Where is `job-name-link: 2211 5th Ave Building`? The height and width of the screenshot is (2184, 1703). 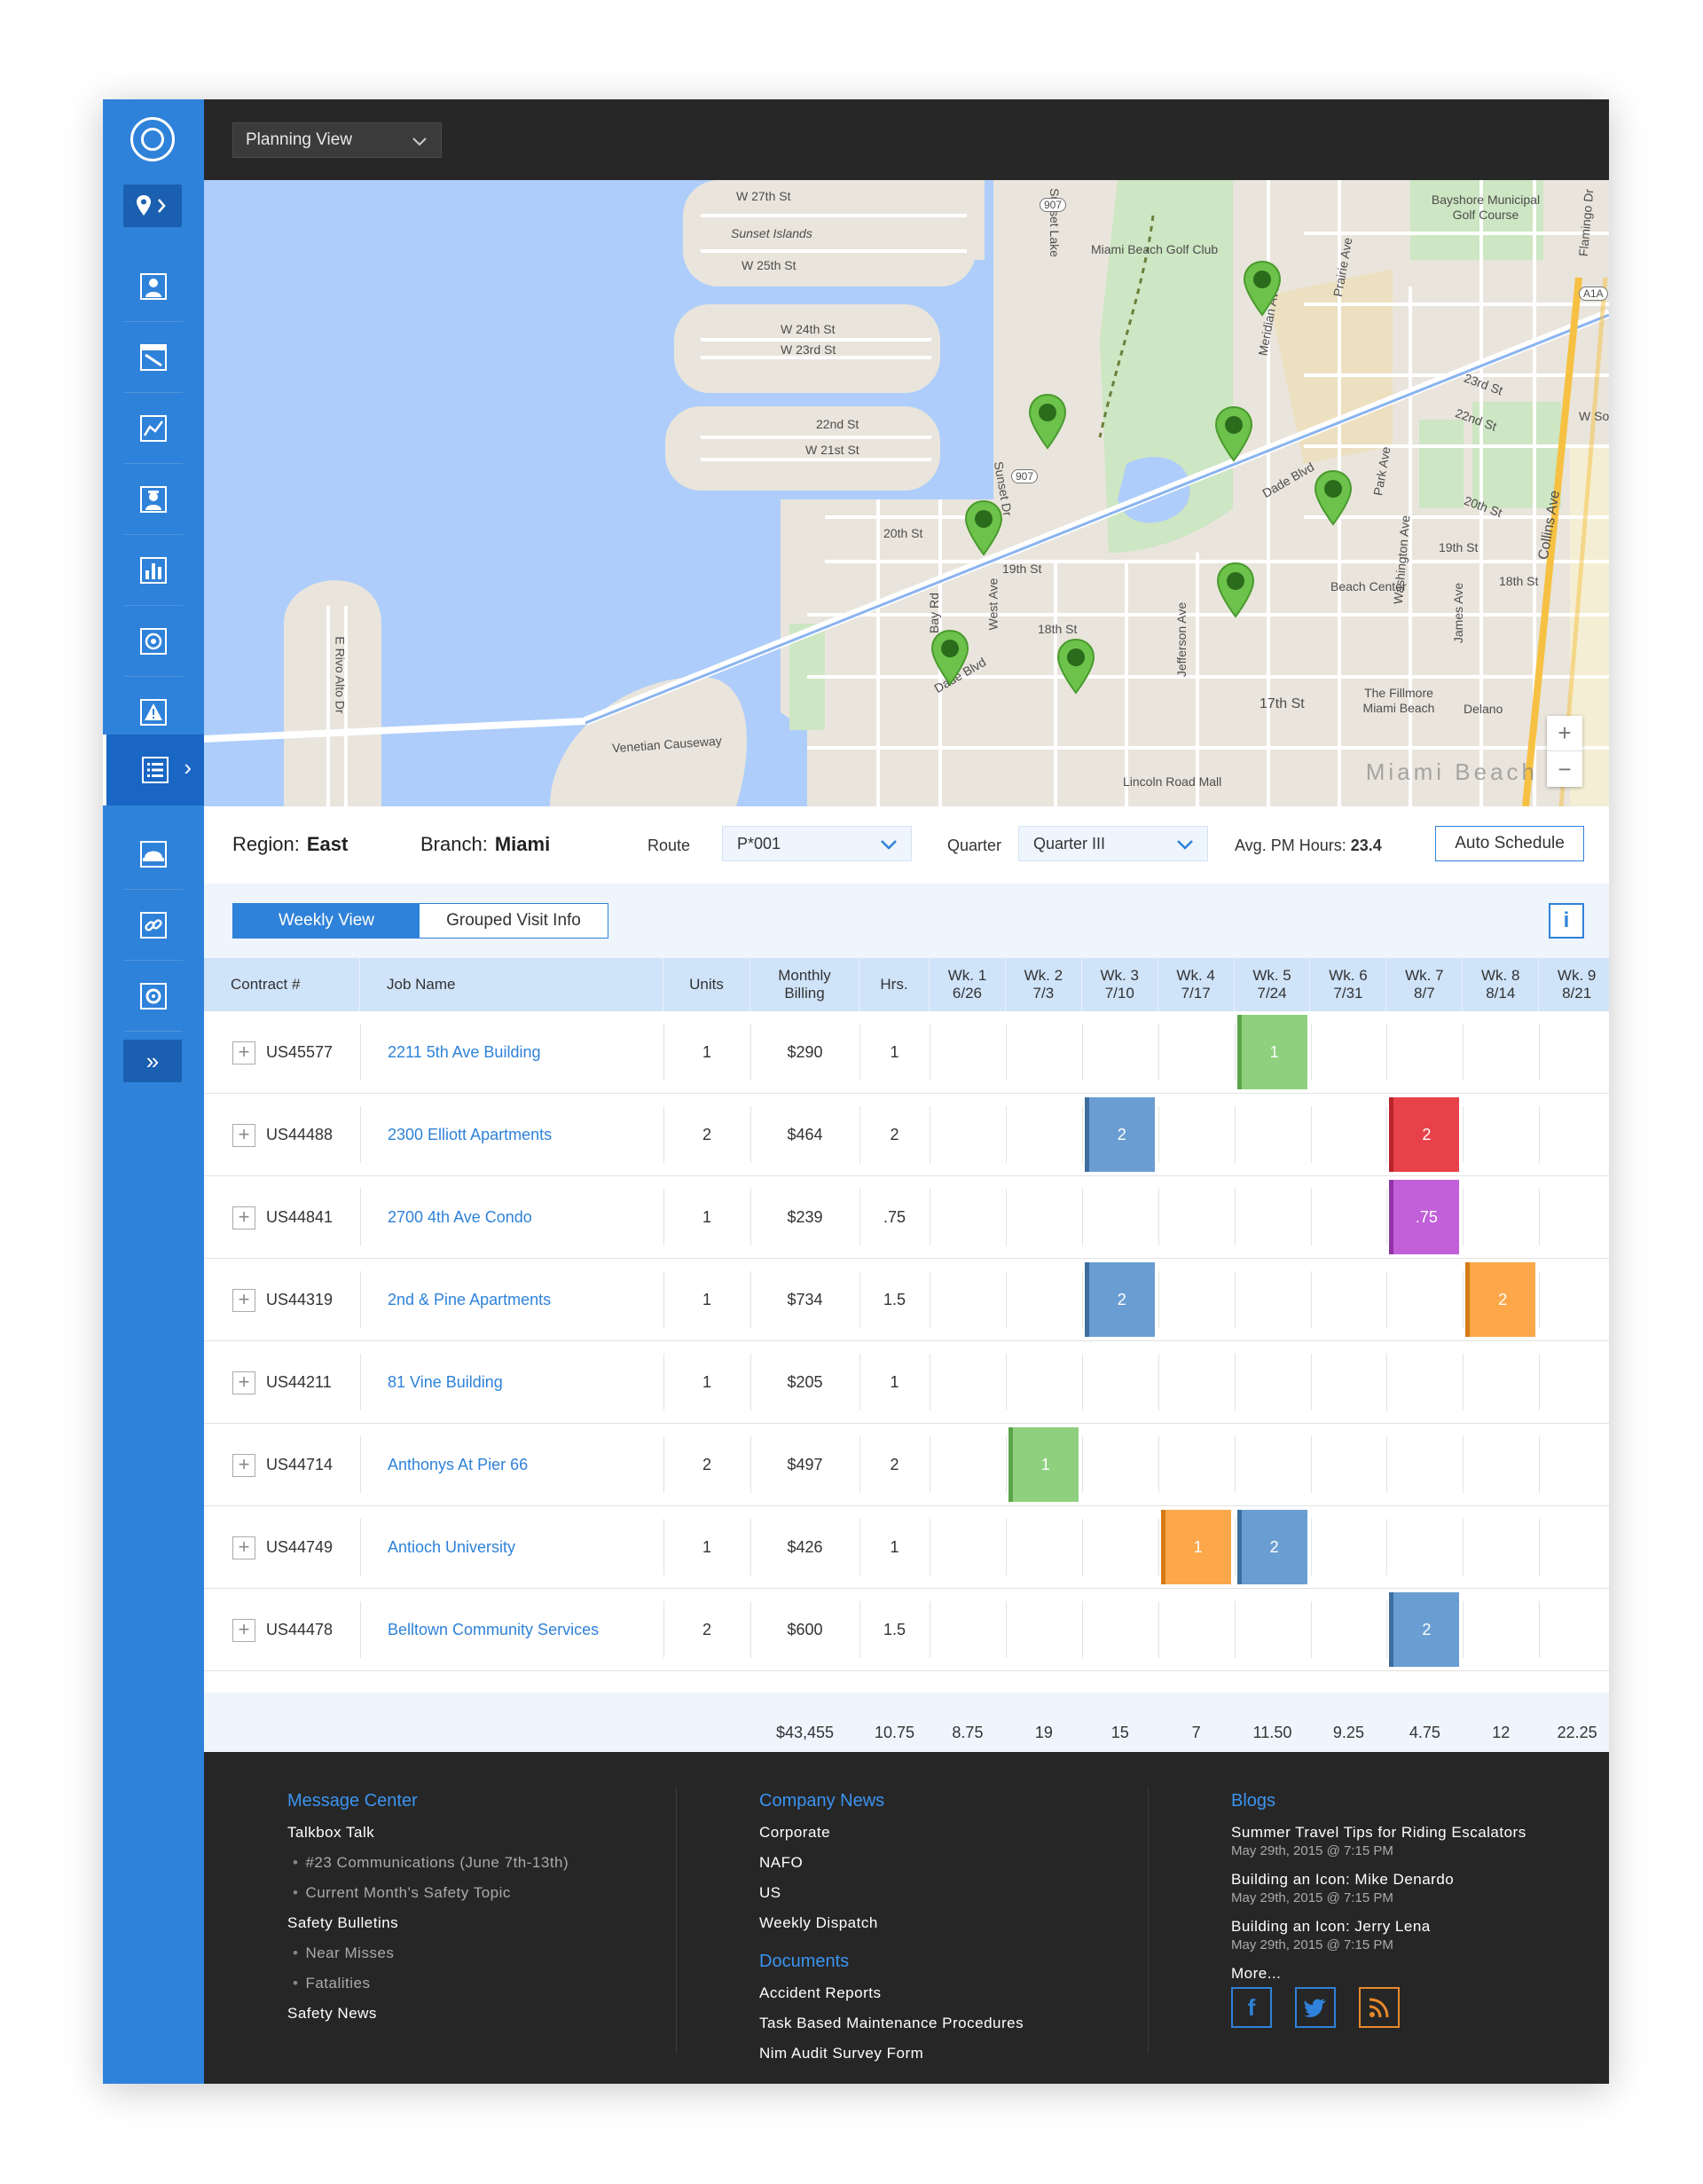
job-name-link: 2211 5th Ave Building is located at coordinates (464, 1052).